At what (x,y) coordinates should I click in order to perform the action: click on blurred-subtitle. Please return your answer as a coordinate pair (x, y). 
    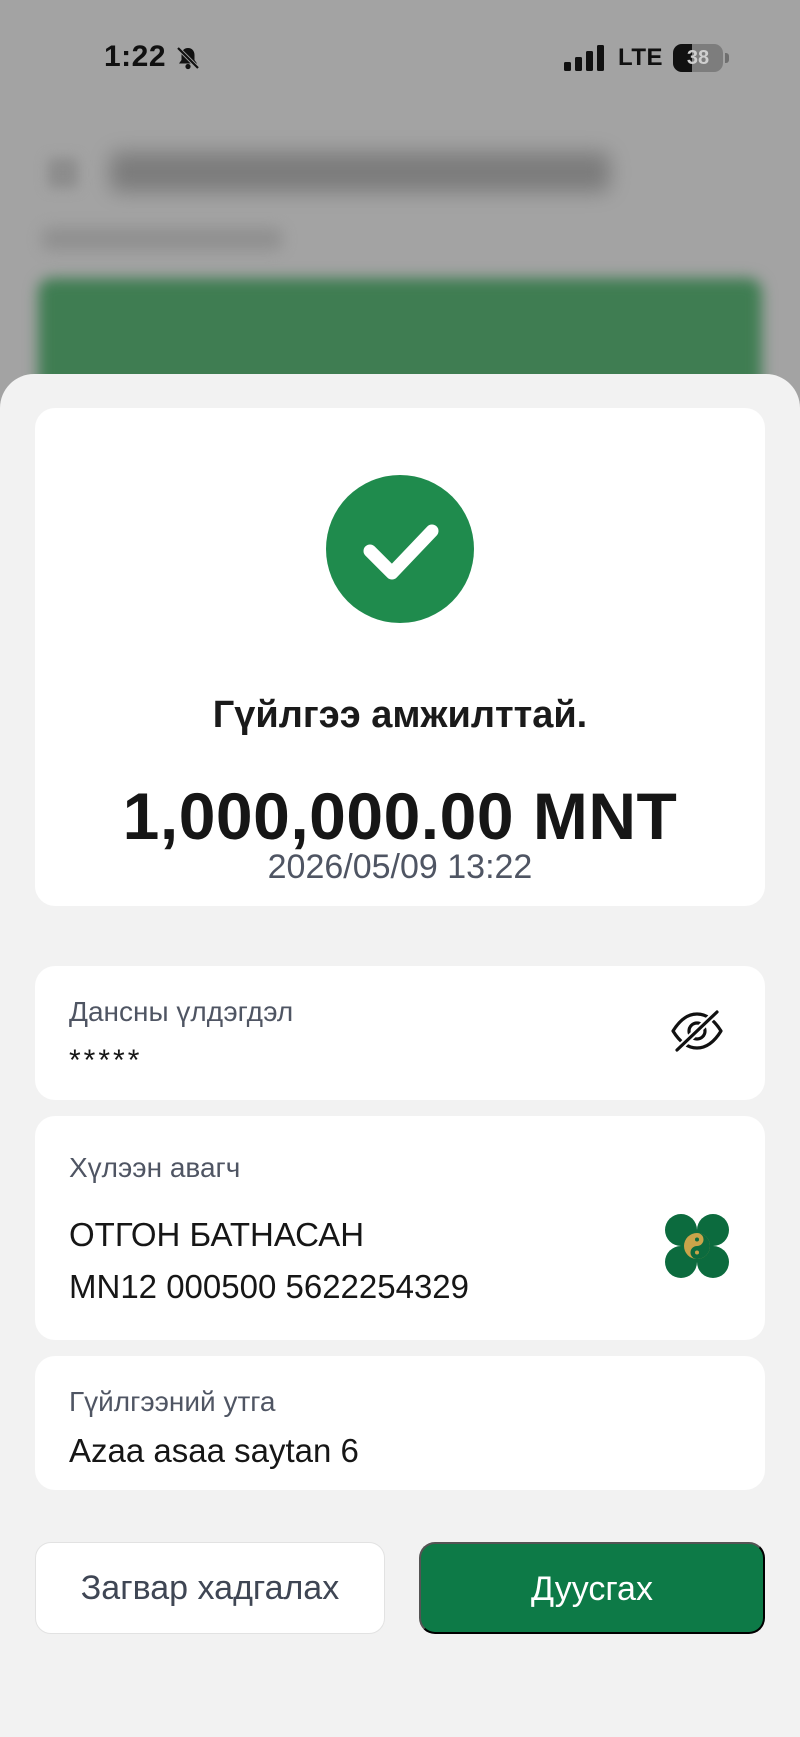
    Looking at the image, I should click on (162, 239).